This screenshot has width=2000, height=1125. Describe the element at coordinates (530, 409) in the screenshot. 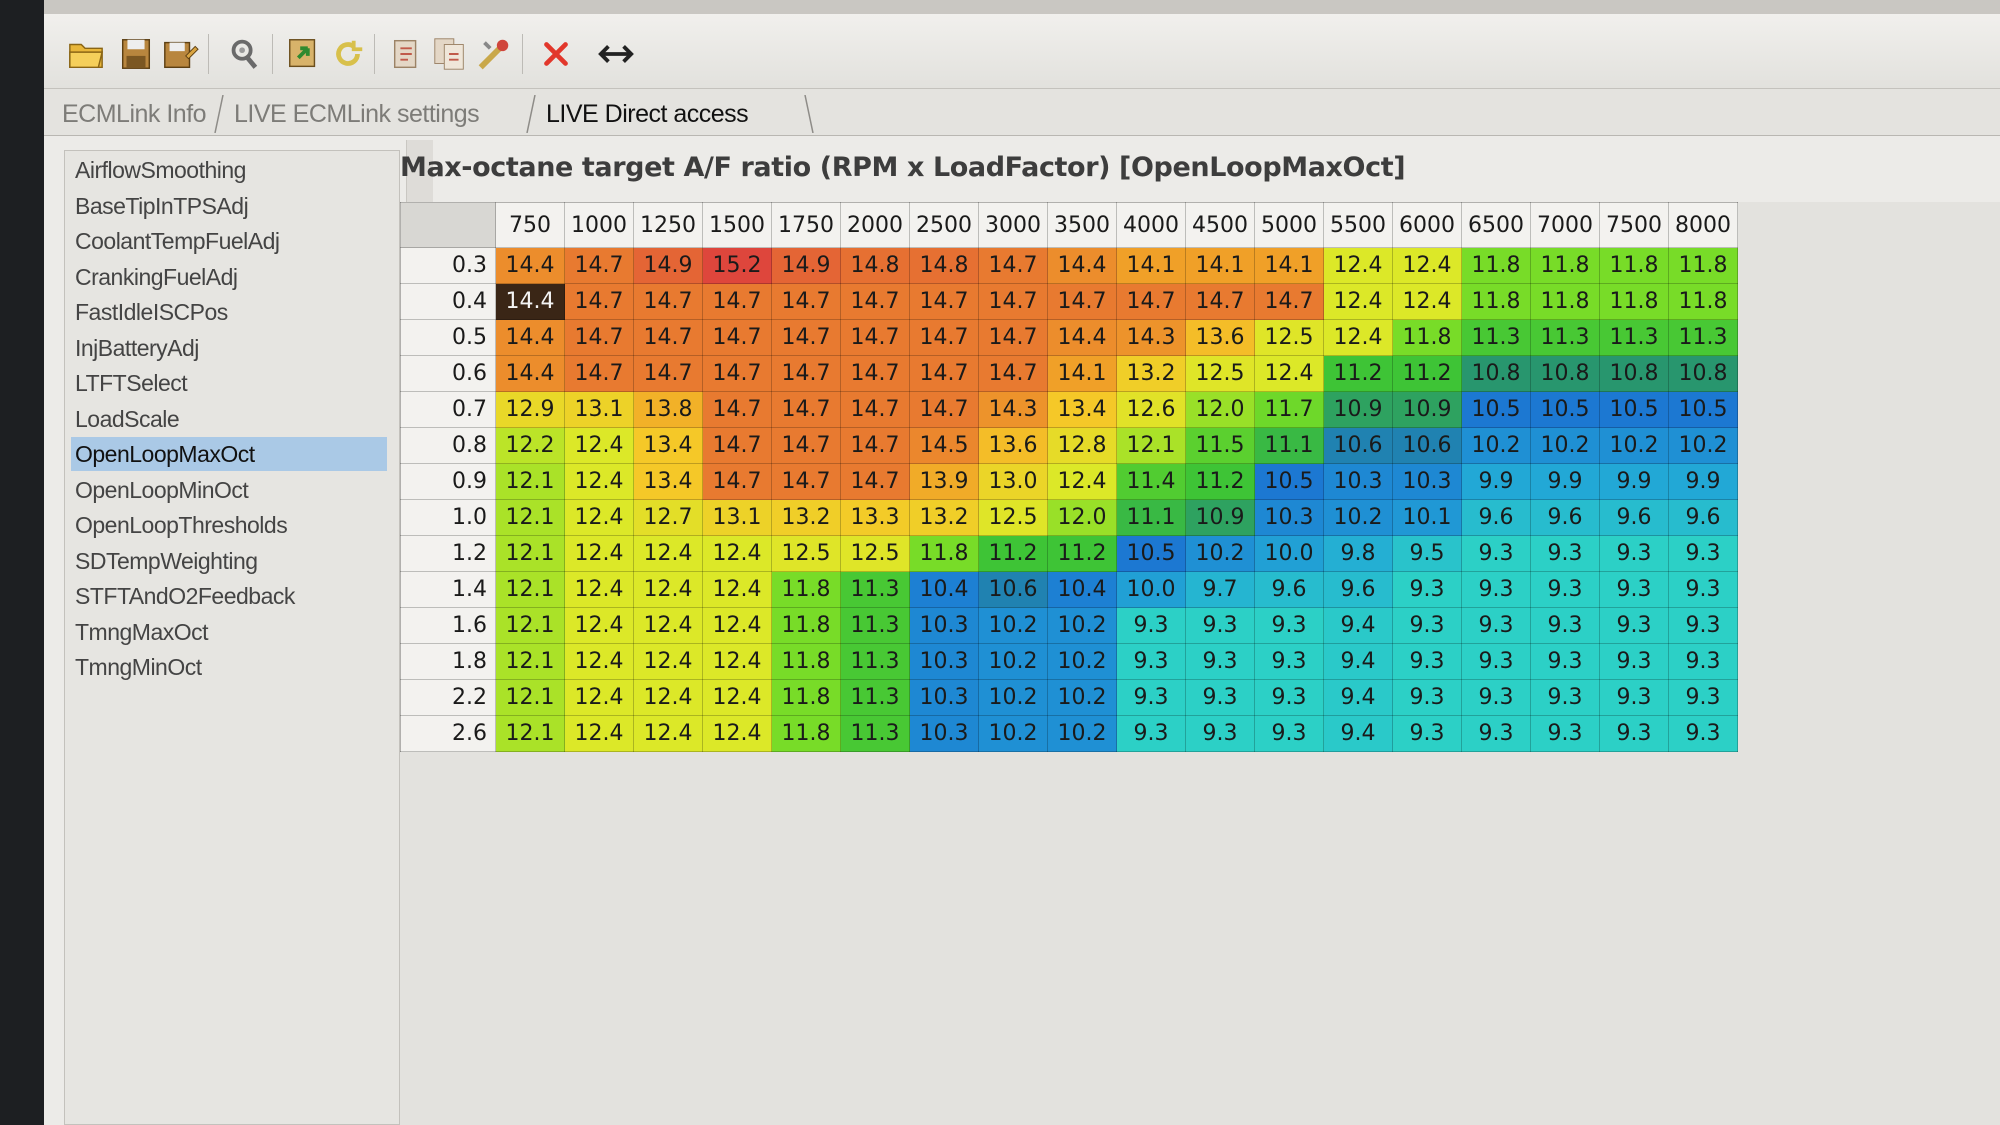

I see `map-cell: 12.9` at that location.